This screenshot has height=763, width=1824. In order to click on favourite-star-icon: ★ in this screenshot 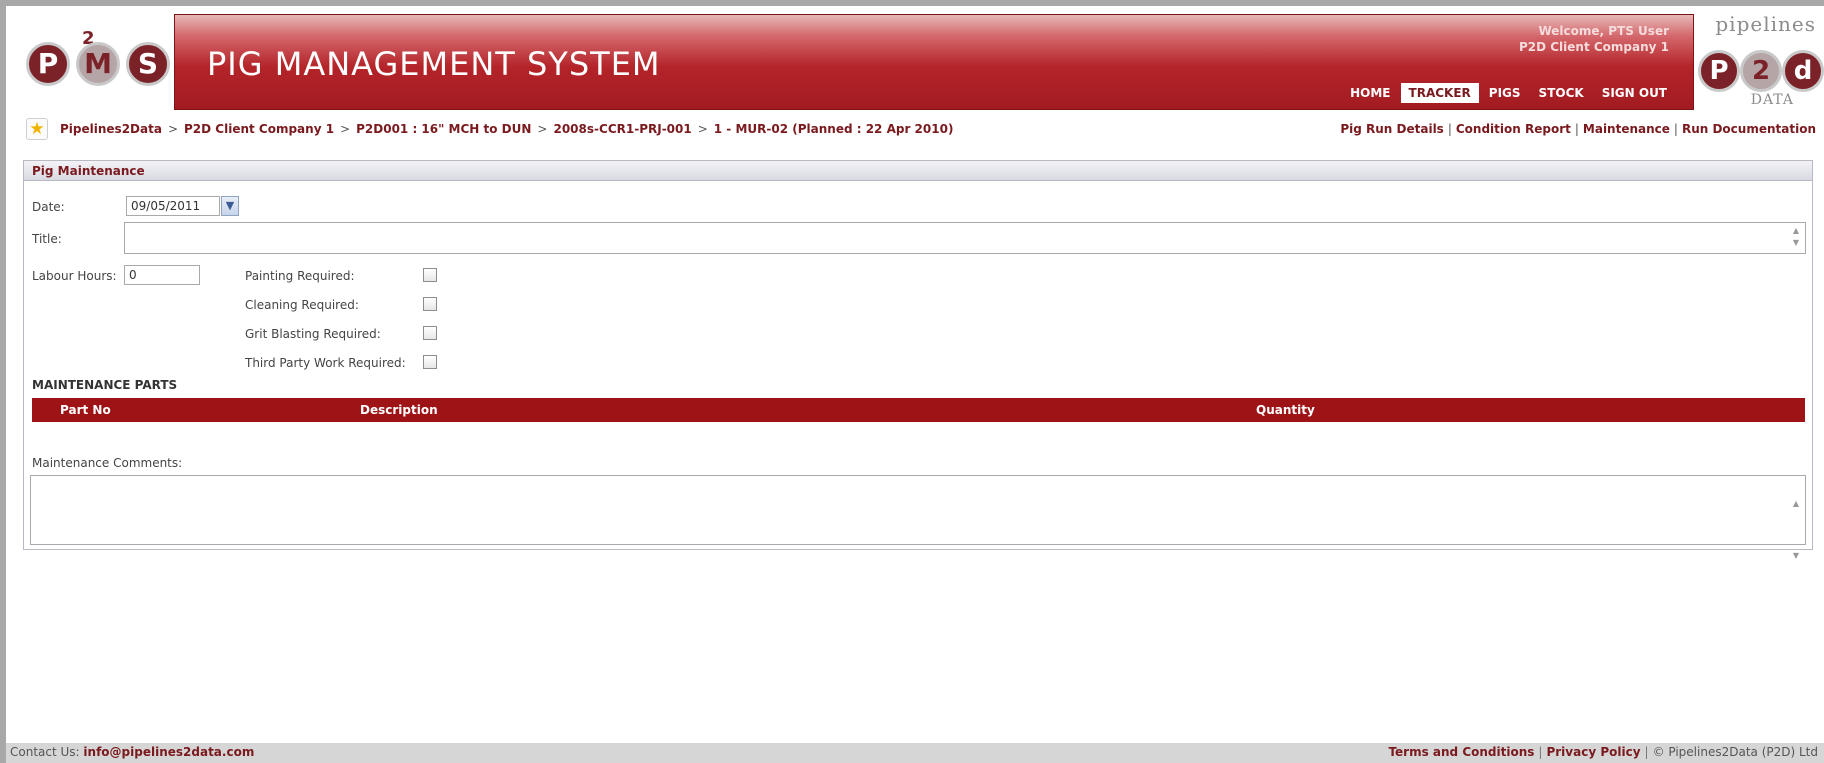, I will do `click(37, 129)`.